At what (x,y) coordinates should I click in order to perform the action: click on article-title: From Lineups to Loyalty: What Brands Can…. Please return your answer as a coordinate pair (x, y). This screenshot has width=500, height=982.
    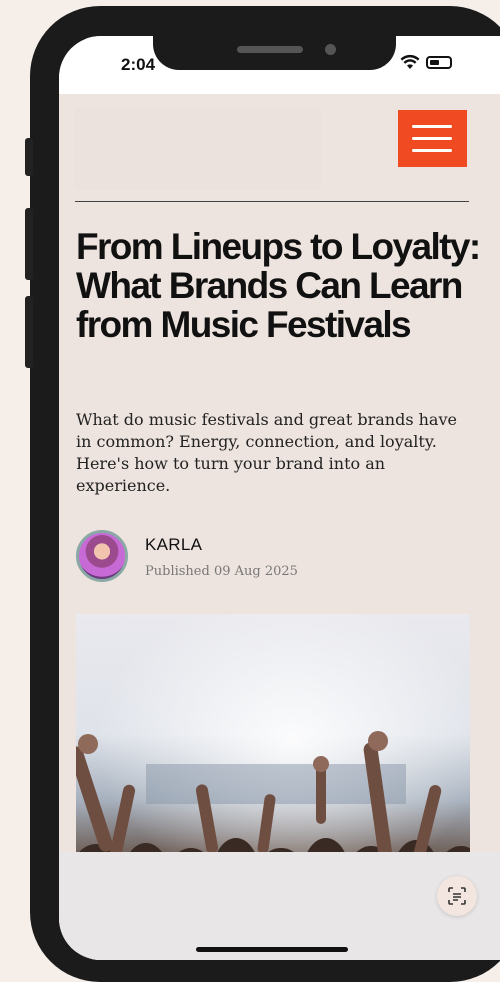
    Looking at the image, I should click on (278, 285).